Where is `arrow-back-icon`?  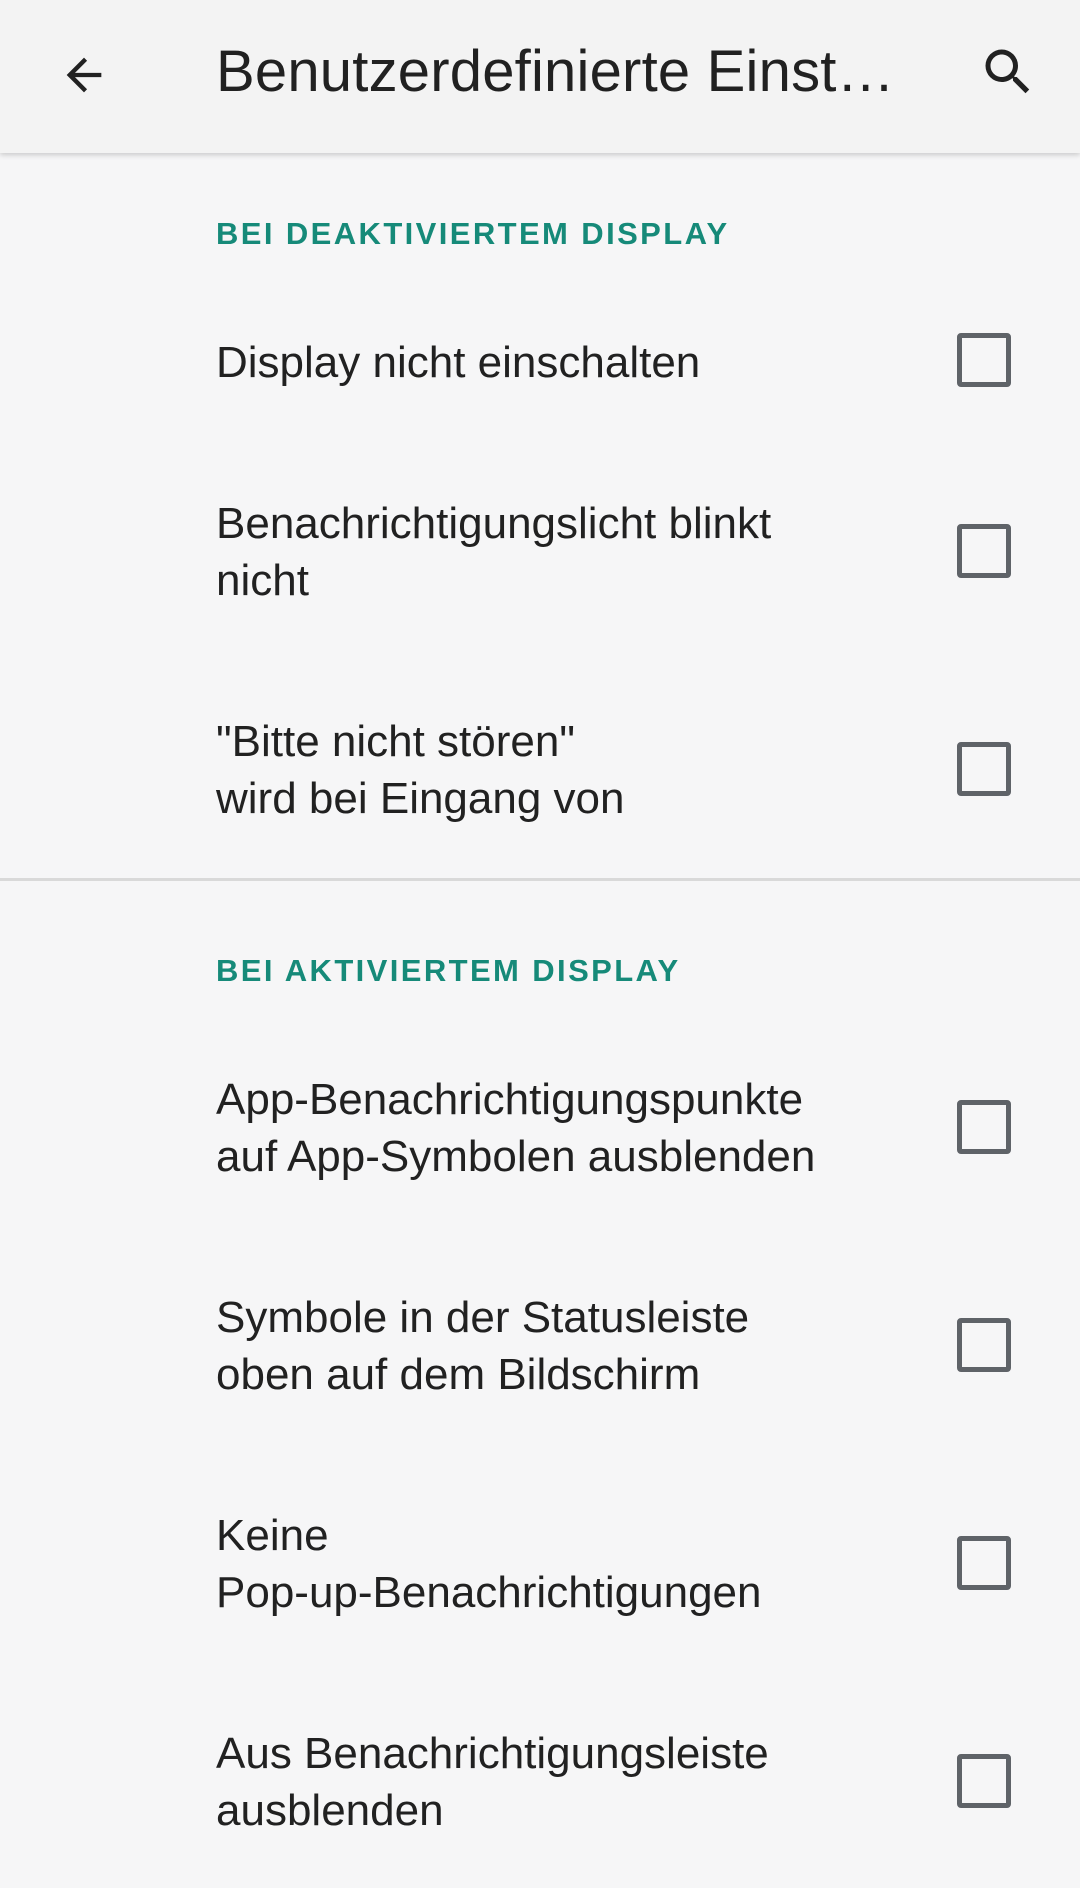
arrow-back-icon is located at coordinates (84, 75).